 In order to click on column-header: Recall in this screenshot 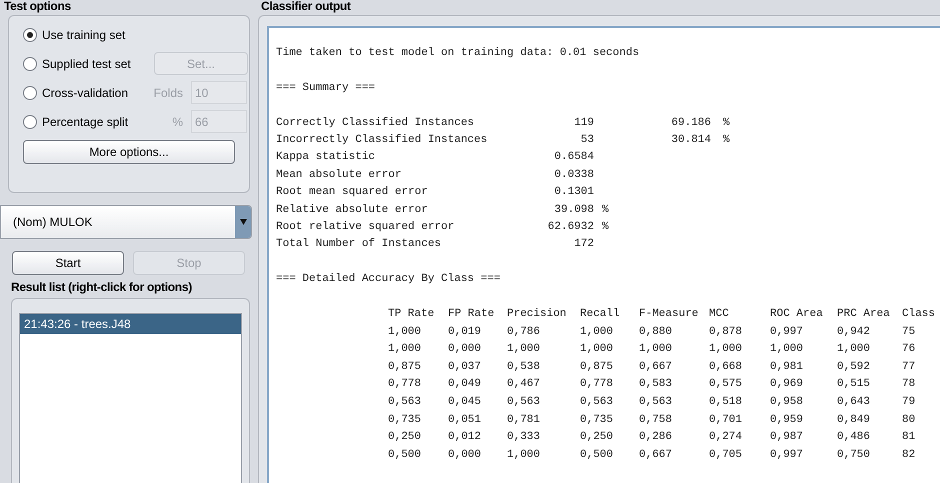, I will do `click(600, 314)`.